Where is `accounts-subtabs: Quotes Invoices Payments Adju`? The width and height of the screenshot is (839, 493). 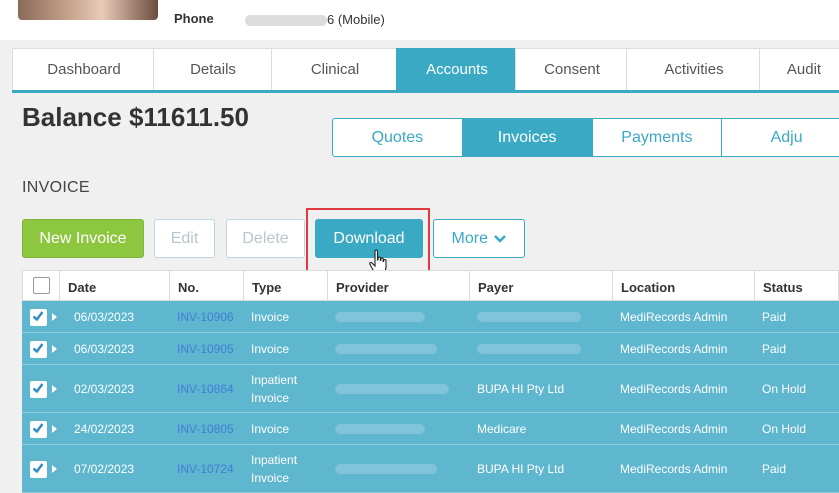
accounts-subtabs: Quotes Invoices Payments Adju is located at coordinates (585, 137).